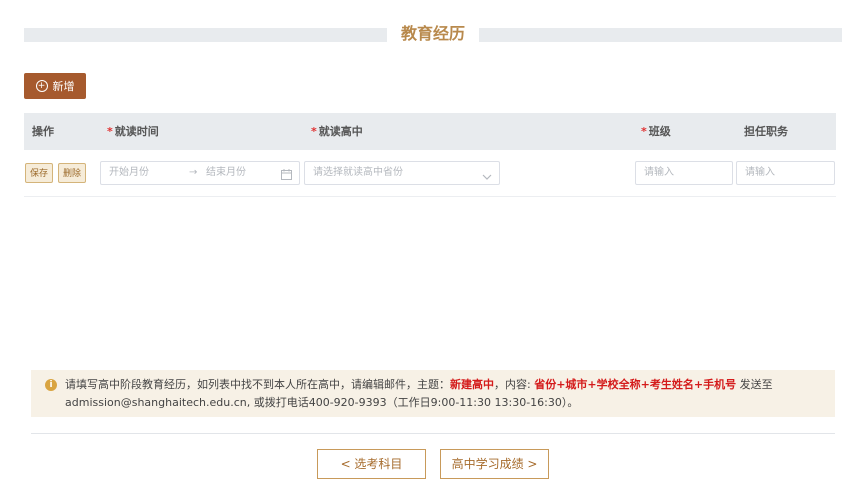 This screenshot has height=496, width=865. What do you see at coordinates (433, 433) in the screenshot?
I see `divider` at bounding box center [433, 433].